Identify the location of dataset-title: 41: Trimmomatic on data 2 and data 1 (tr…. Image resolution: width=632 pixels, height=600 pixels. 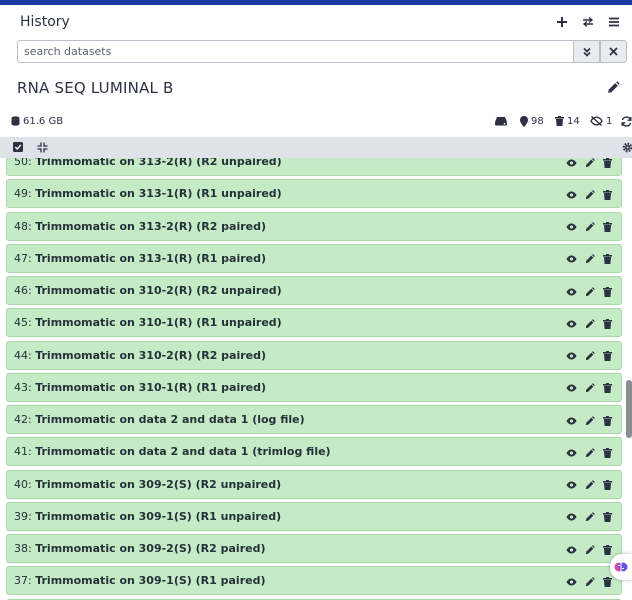
(172, 451).